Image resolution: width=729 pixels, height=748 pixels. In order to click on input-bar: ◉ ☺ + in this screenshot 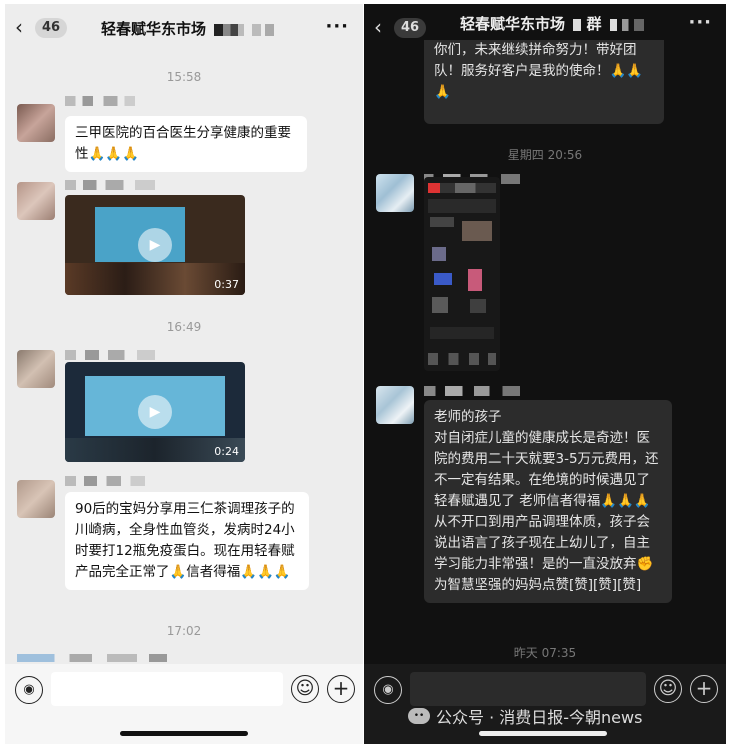, I will do `click(184, 704)`.